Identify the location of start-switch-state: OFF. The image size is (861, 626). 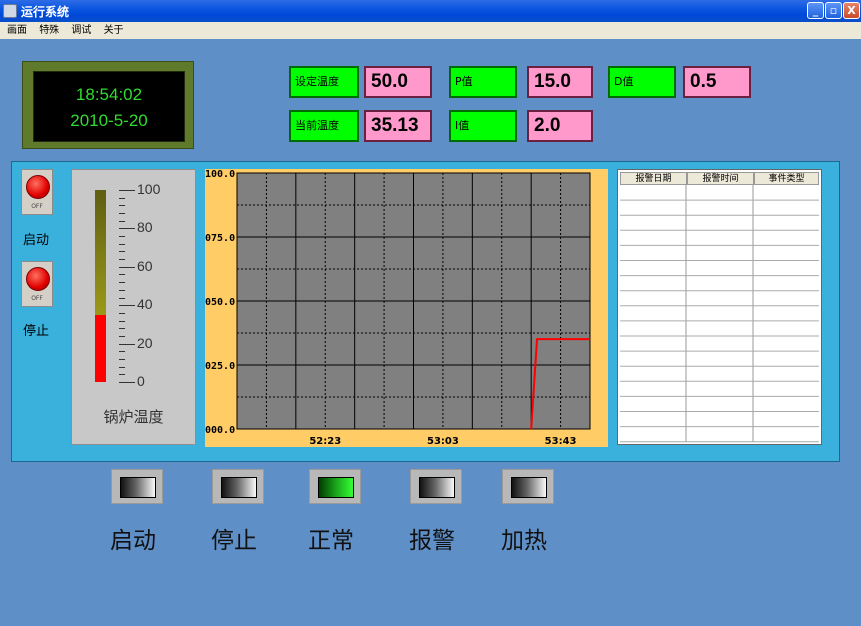
(37, 206).